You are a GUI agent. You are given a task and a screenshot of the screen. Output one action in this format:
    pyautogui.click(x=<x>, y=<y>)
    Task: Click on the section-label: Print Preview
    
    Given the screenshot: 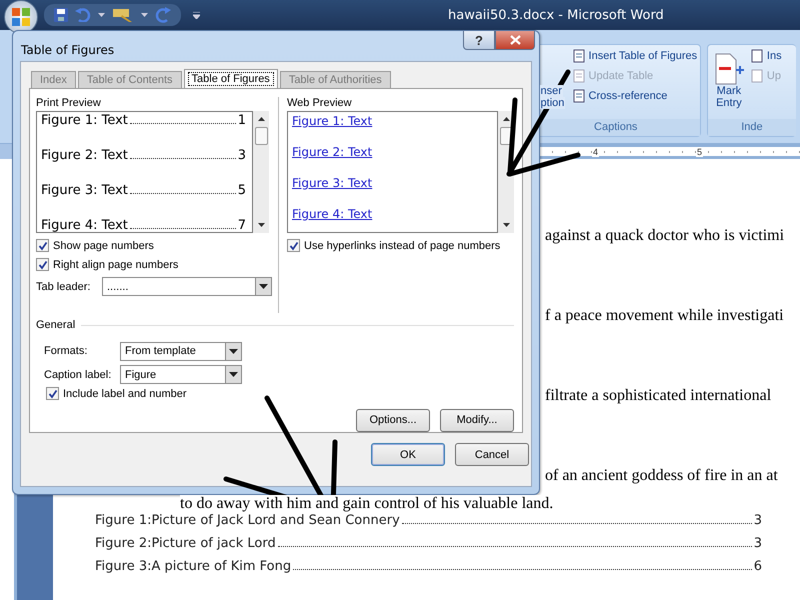 What is the action you would take?
    pyautogui.click(x=69, y=103)
    